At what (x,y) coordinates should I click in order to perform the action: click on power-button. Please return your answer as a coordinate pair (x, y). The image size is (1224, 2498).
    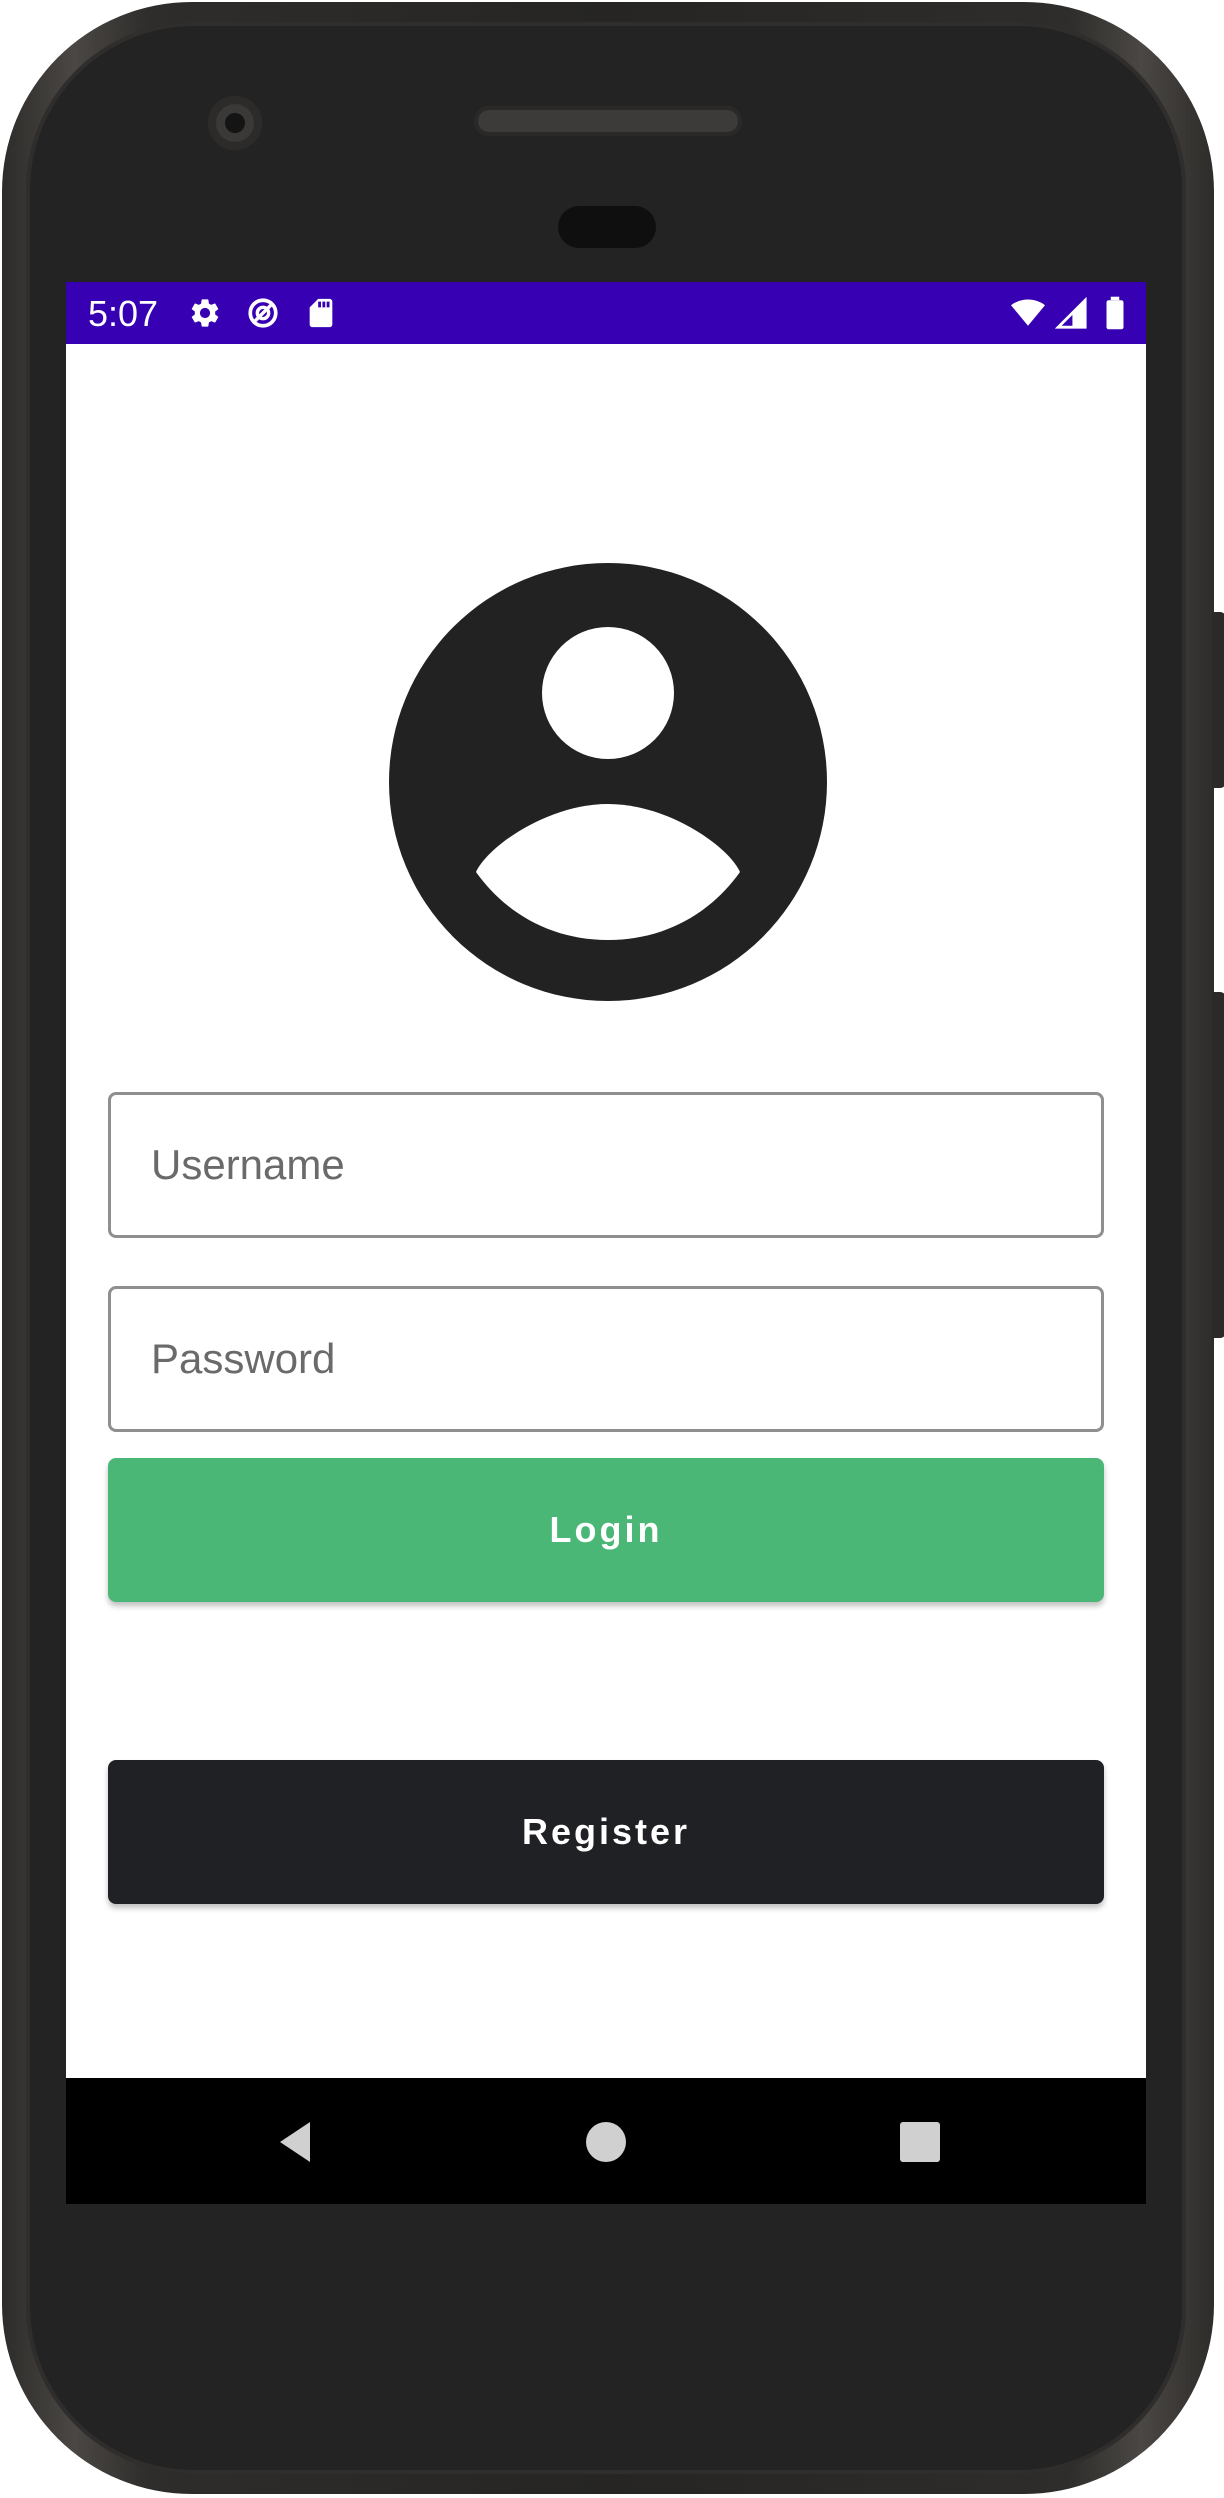
    Looking at the image, I should click on (1218, 1165).